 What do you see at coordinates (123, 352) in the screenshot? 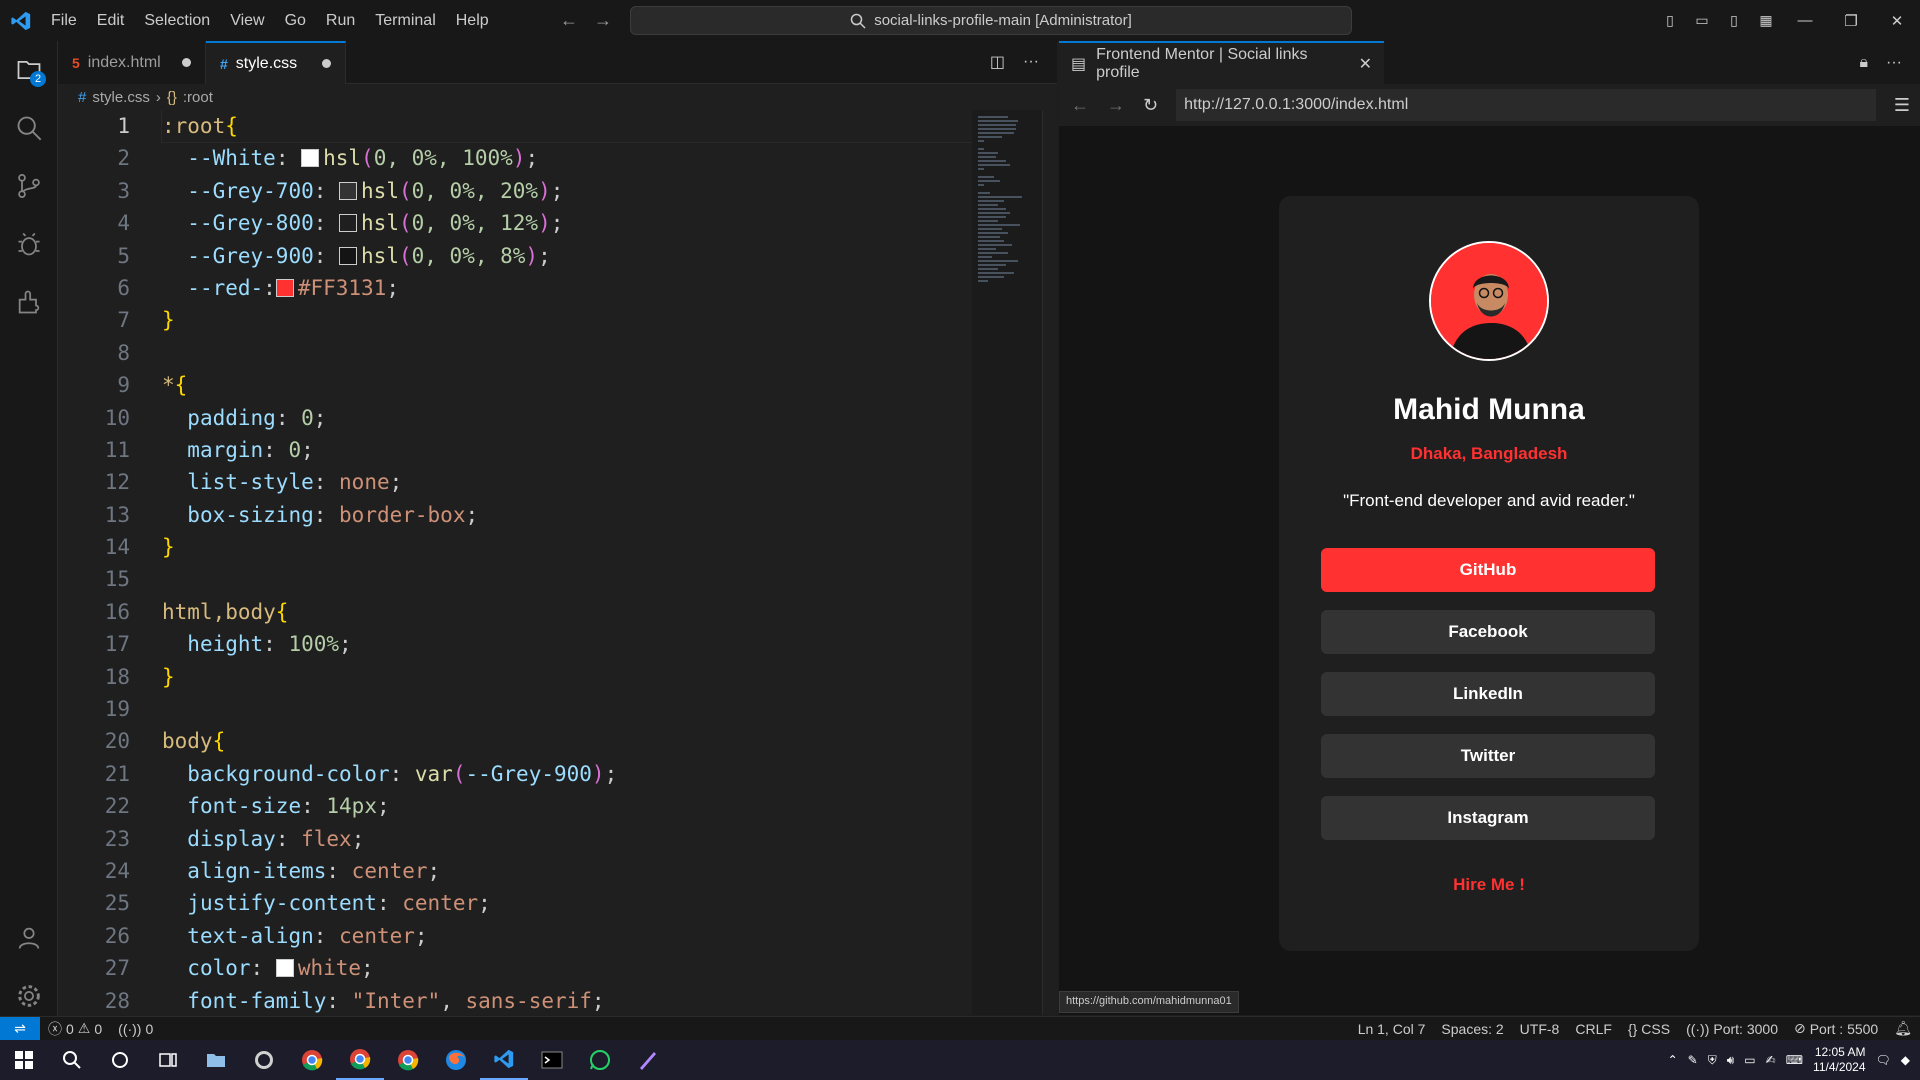
I see `line-number: 8` at bounding box center [123, 352].